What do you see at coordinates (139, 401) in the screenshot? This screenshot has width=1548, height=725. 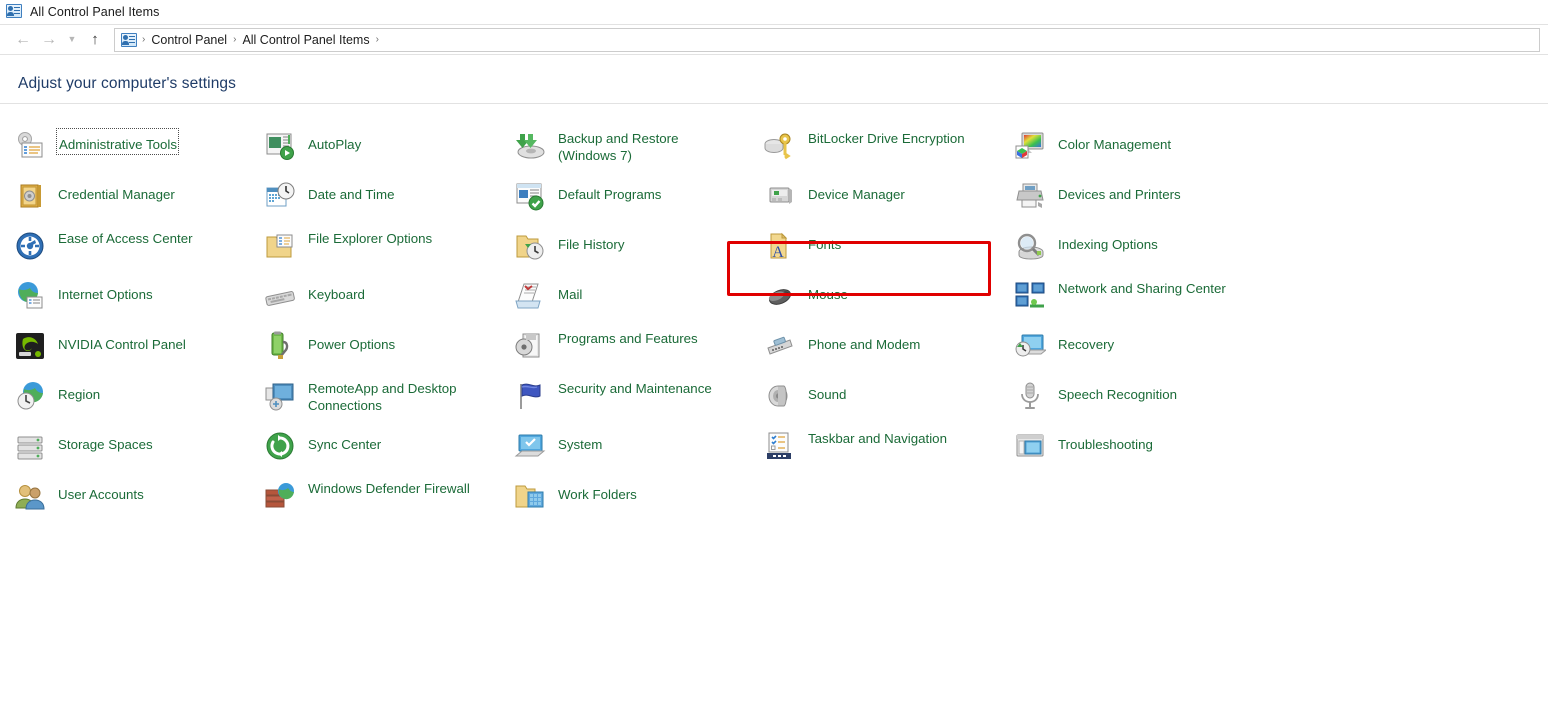 I see `control-panel-item-region: Region` at bounding box center [139, 401].